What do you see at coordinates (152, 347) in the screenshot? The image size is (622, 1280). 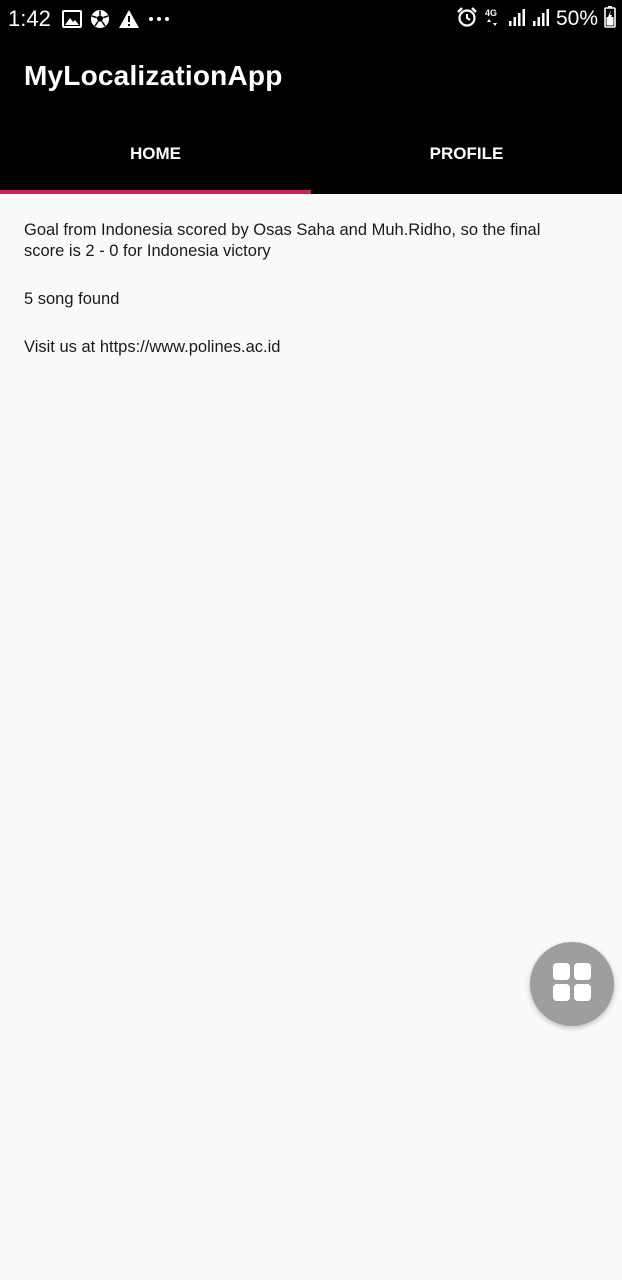 I see `visit-text: Visit us at https://www.polines.ac.id` at bounding box center [152, 347].